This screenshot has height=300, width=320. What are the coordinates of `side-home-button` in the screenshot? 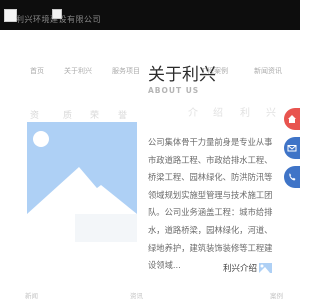 It's located at (292, 119).